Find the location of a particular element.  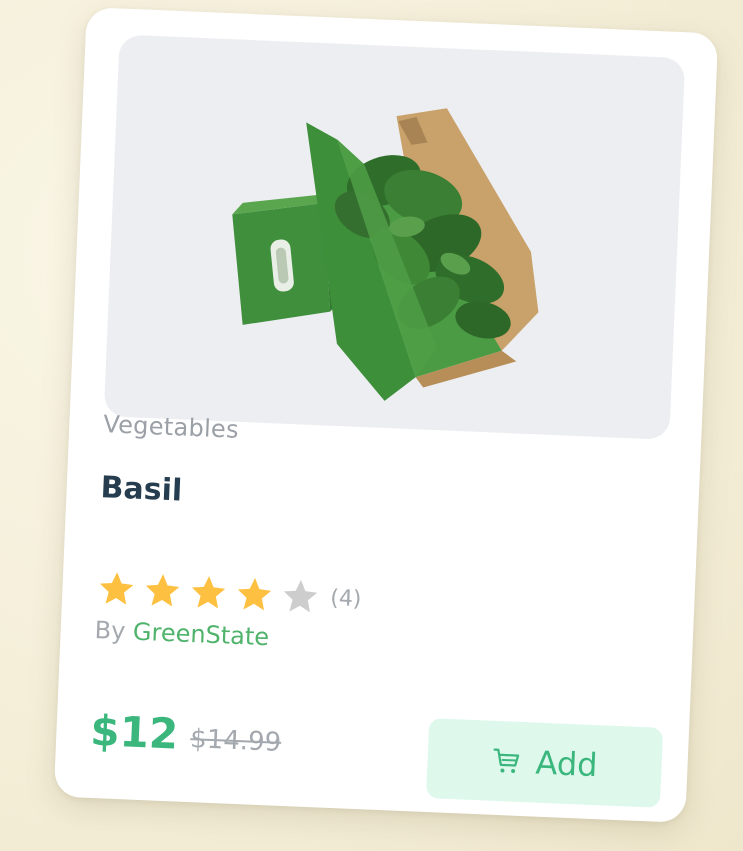

rating: (4) is located at coordinates (229, 593).